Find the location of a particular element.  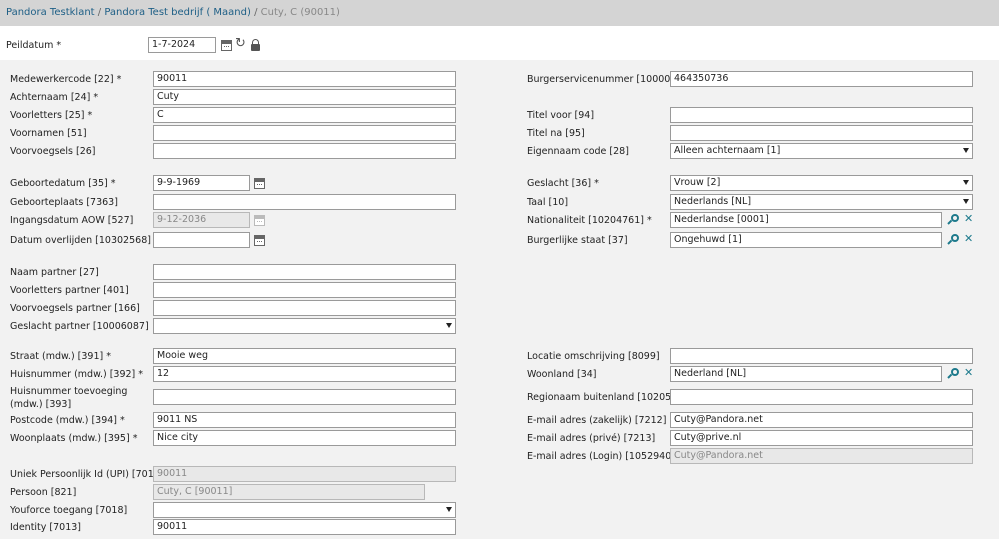

email-prive-label: E-mail adres (privé) [7213] is located at coordinates (591, 438).